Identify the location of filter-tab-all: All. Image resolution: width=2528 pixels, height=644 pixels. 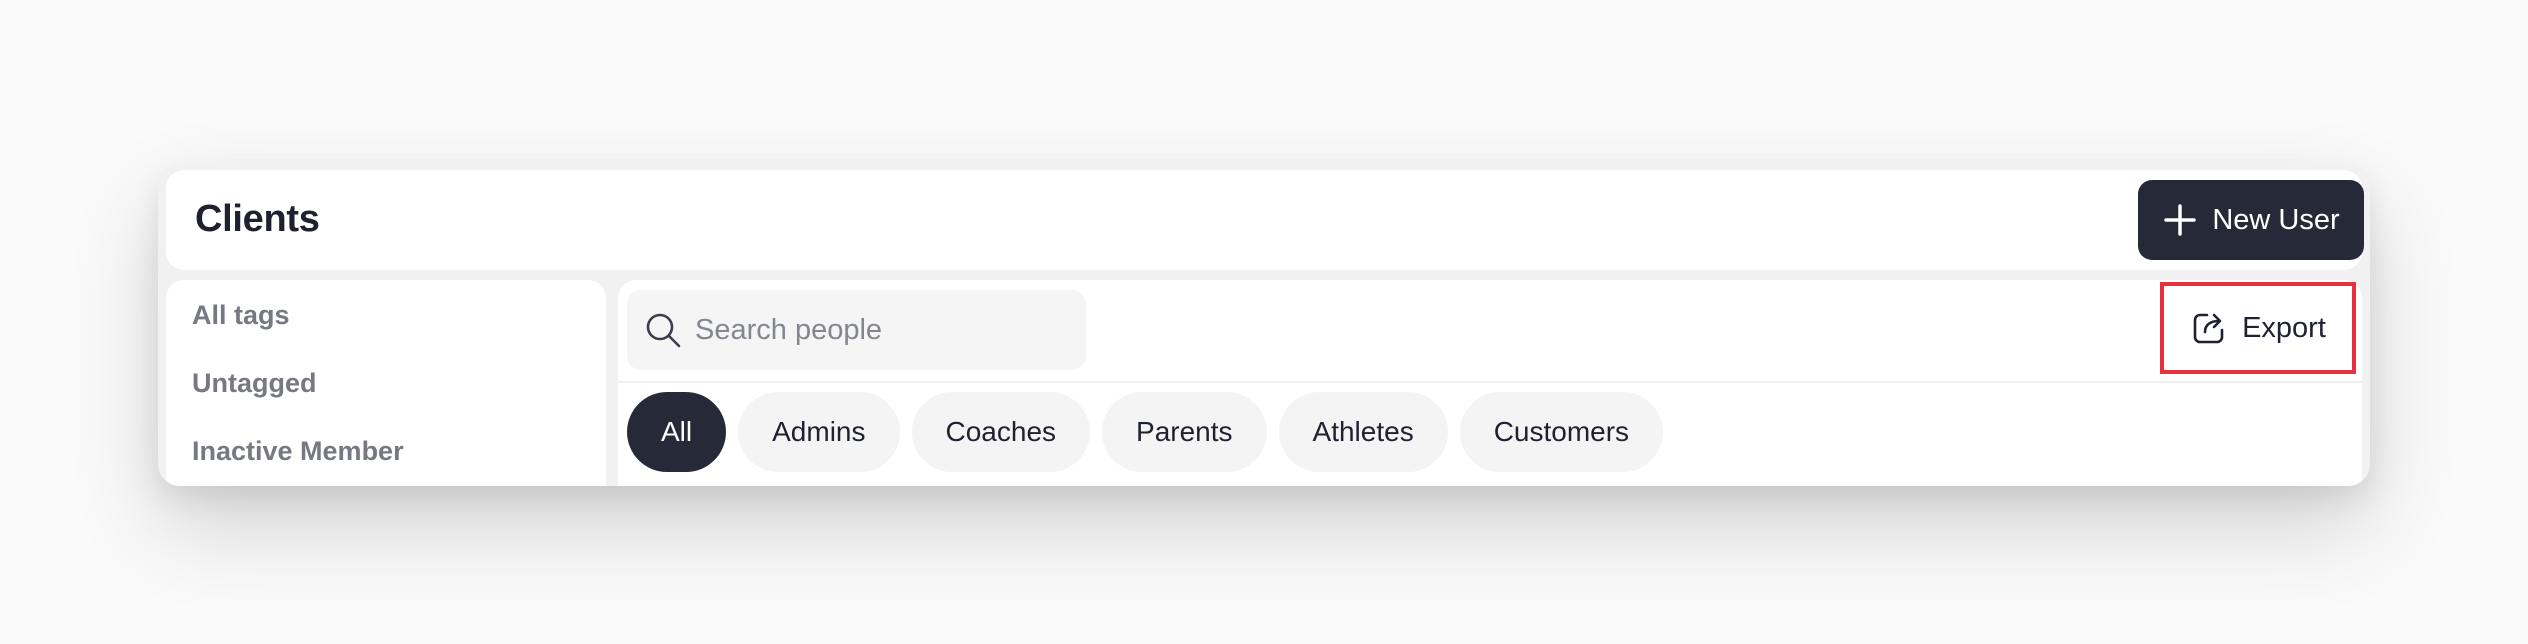
(677, 432).